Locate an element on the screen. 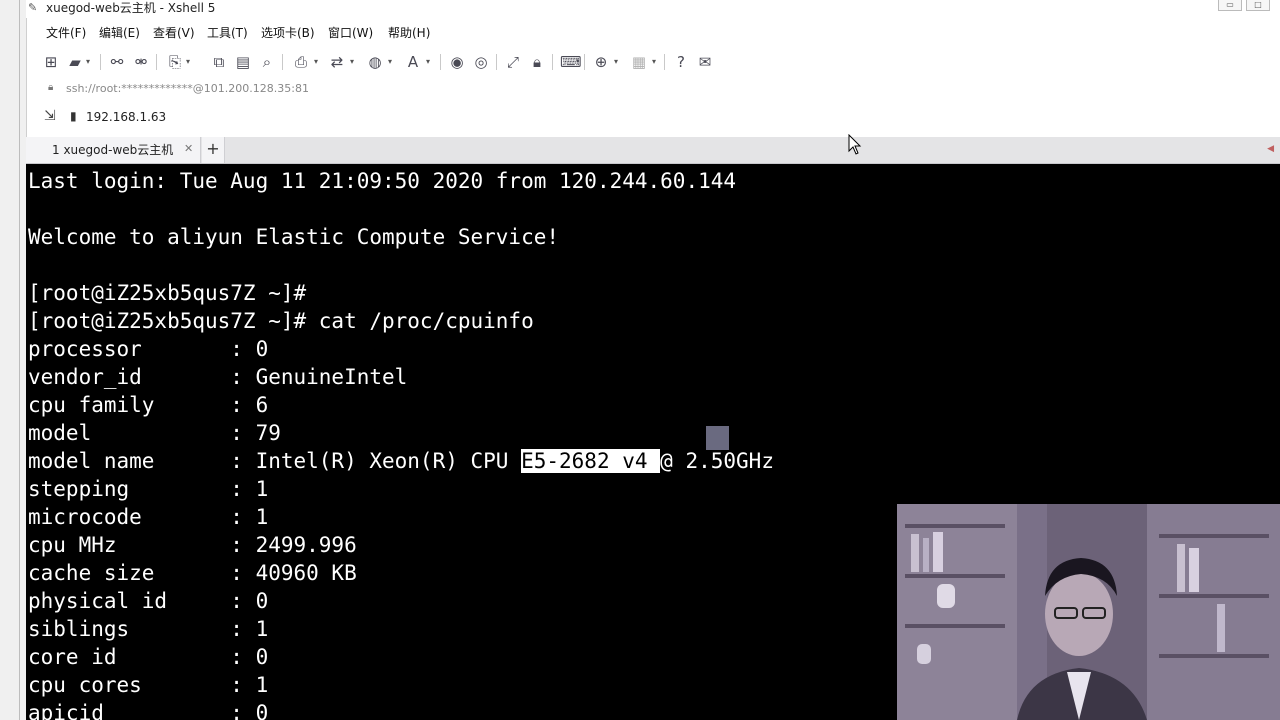 This screenshot has height=720, width=1280. menu-tabs: 选项卡(B) is located at coordinates (288, 33).